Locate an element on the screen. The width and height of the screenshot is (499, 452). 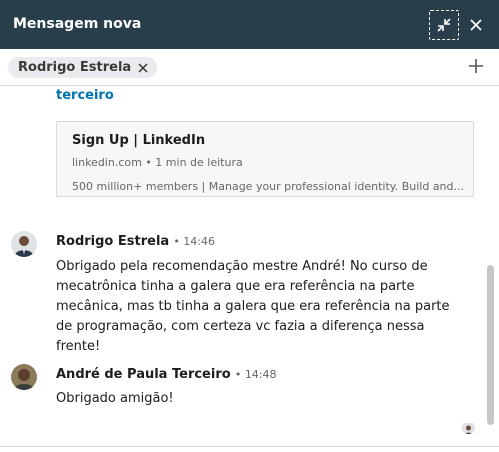
message-time: • 14:46 is located at coordinates (194, 241).